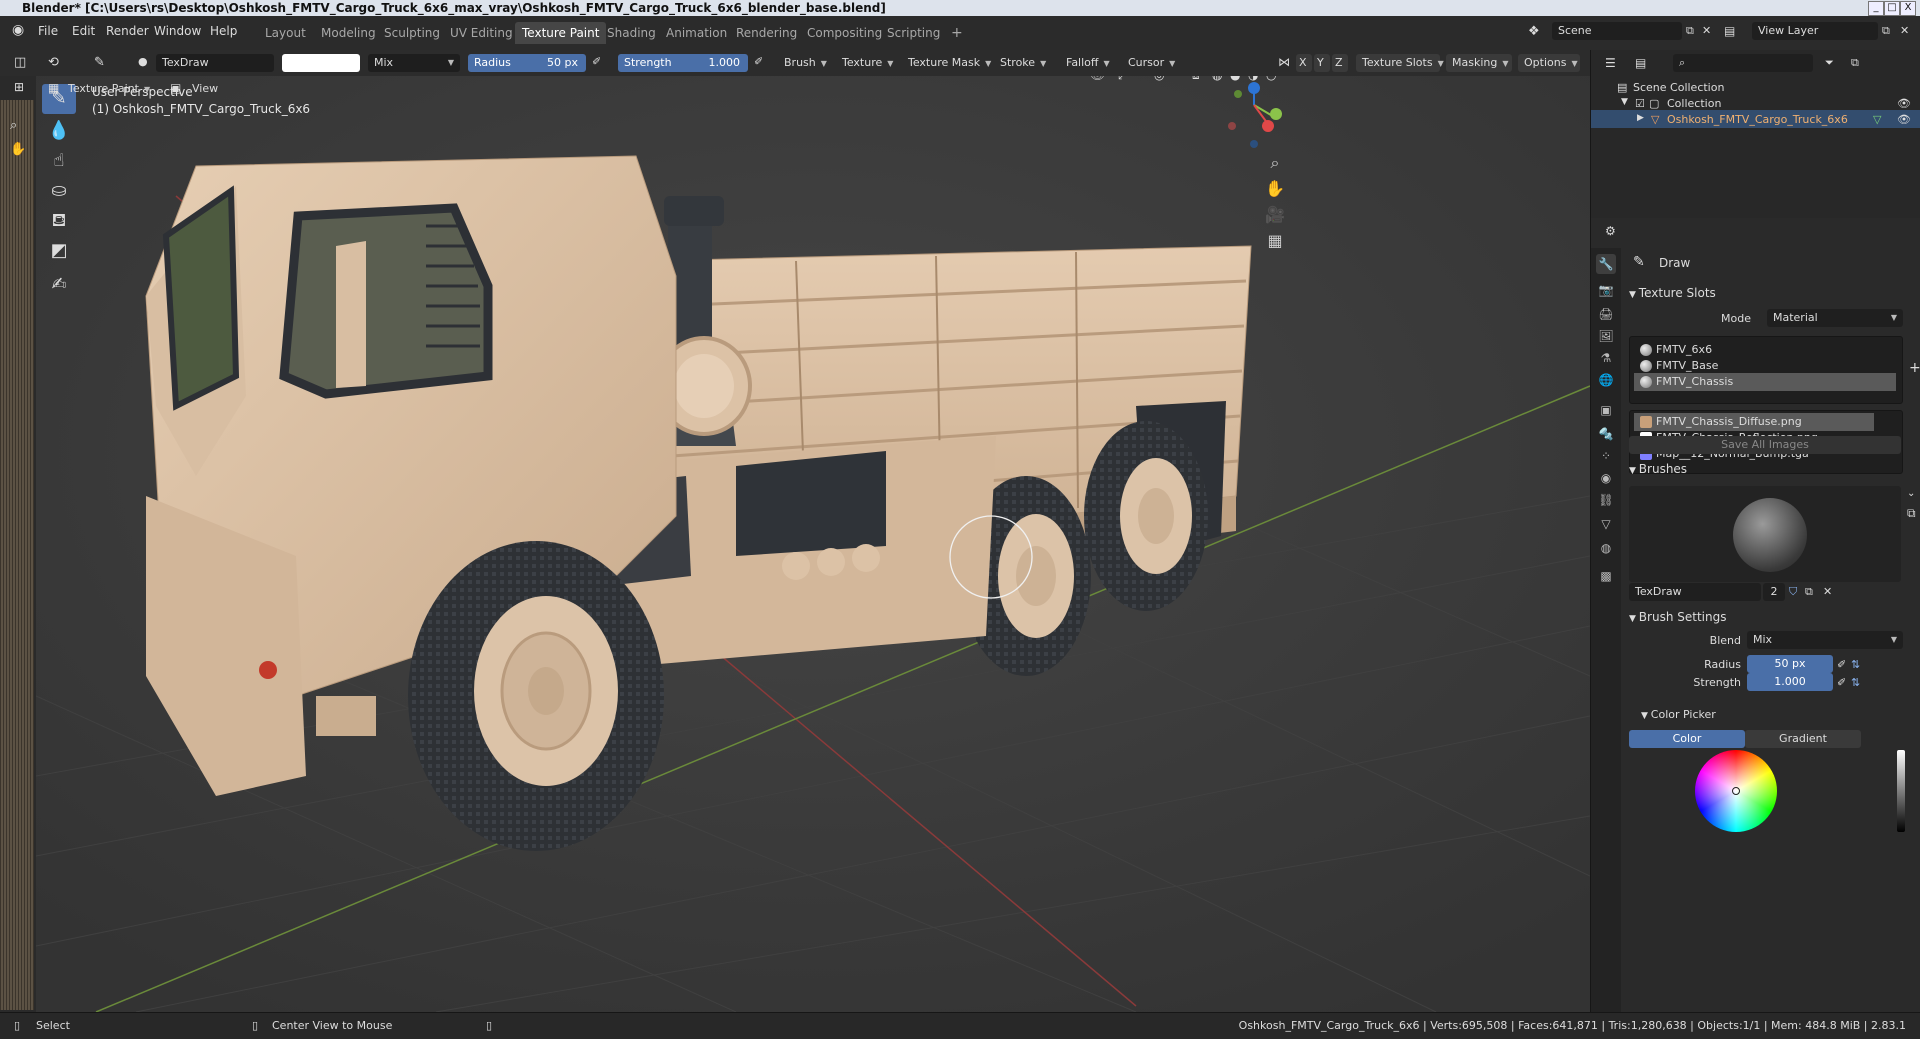 The image size is (1920, 1039). I want to click on strength-slider: Strength 1.000, so click(683, 63).